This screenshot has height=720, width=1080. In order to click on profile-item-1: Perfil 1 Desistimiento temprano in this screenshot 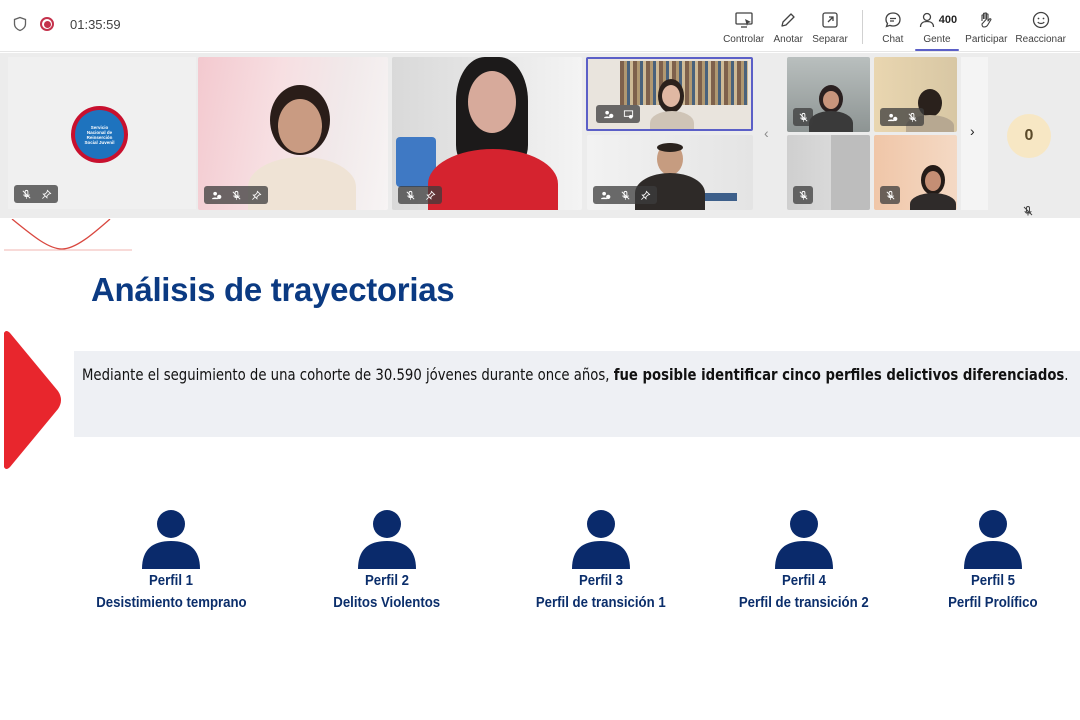, I will do `click(171, 560)`.